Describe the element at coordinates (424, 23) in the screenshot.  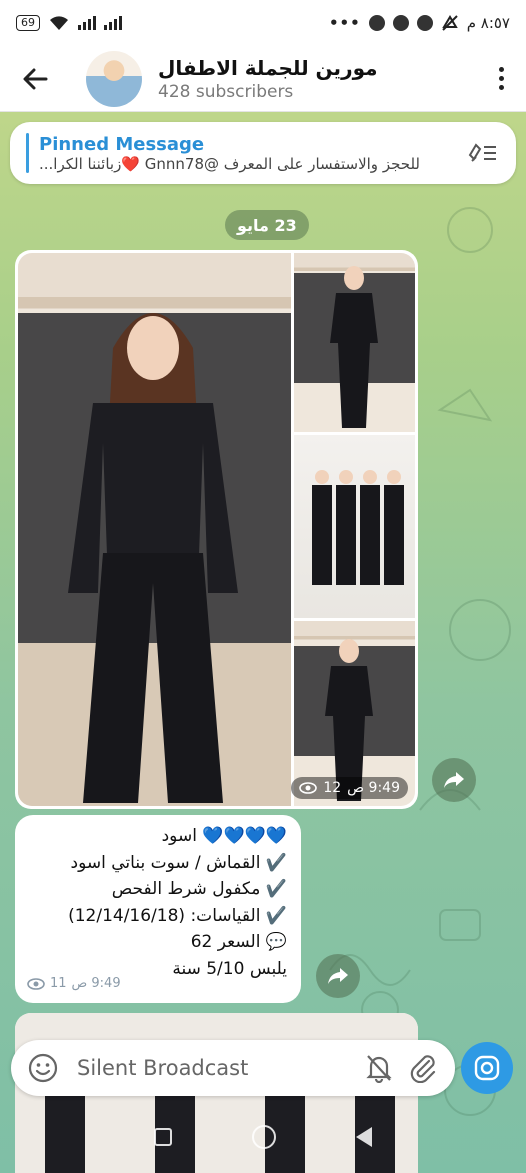
I see `chat-bubble-icon` at that location.